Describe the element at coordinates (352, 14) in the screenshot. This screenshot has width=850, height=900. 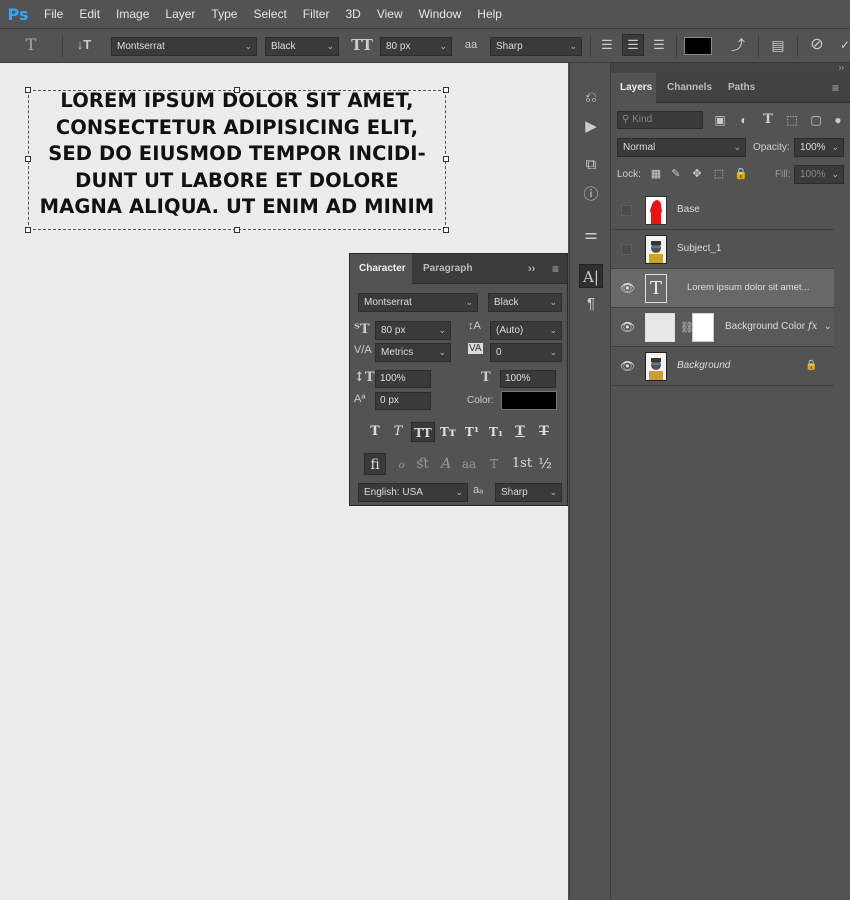
I see `menu-3d: 3D` at that location.